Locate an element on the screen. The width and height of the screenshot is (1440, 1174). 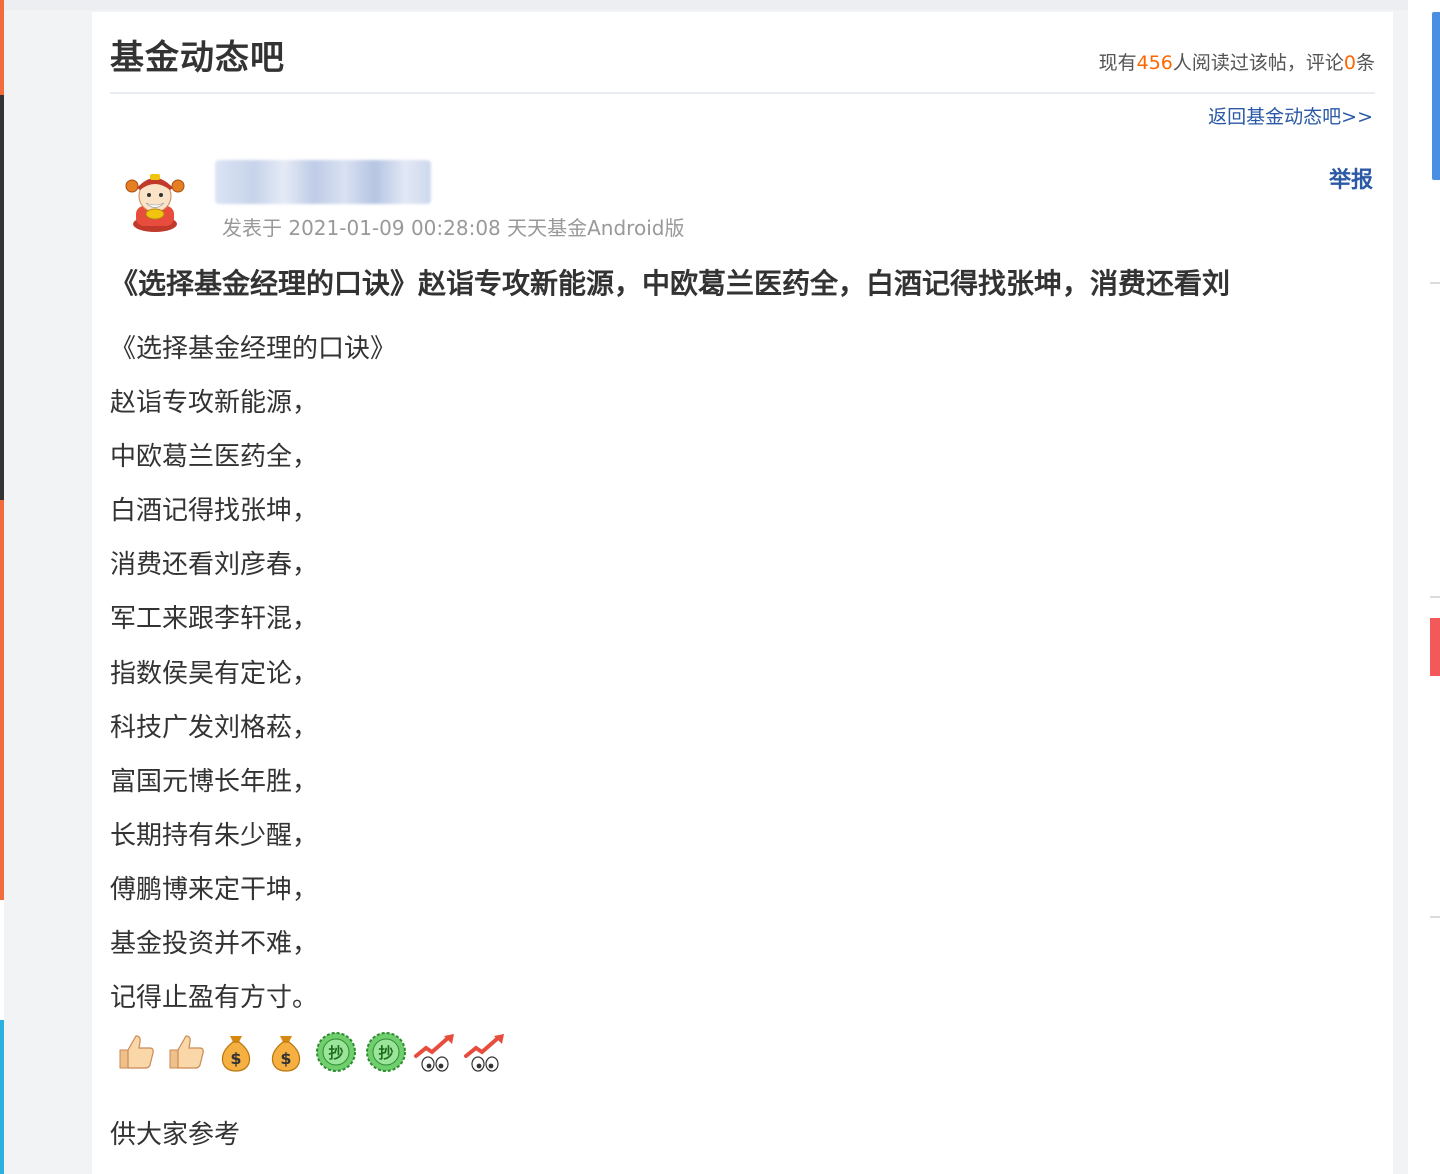
post-line: 傅鹏博来定干坤， is located at coordinates (214, 889).